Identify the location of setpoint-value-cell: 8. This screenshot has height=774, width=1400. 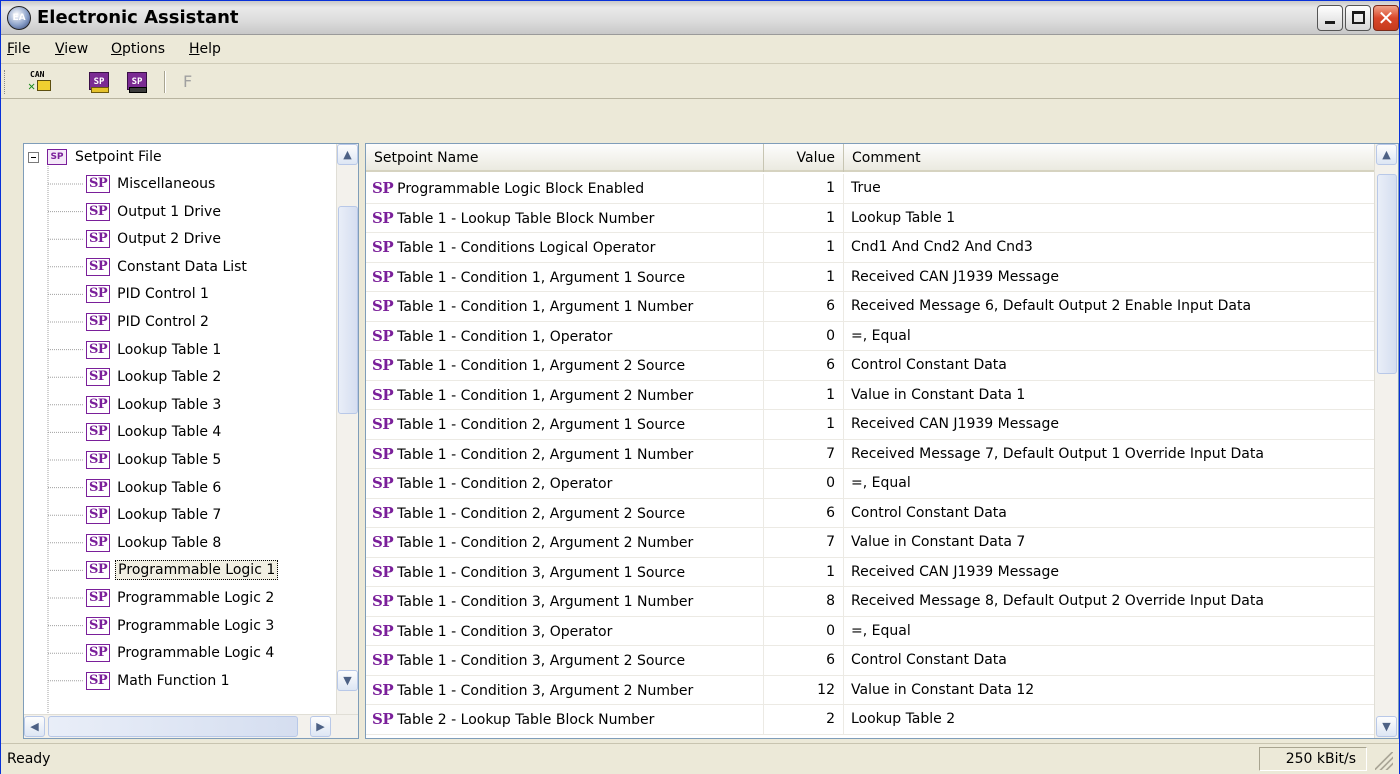
(804, 601).